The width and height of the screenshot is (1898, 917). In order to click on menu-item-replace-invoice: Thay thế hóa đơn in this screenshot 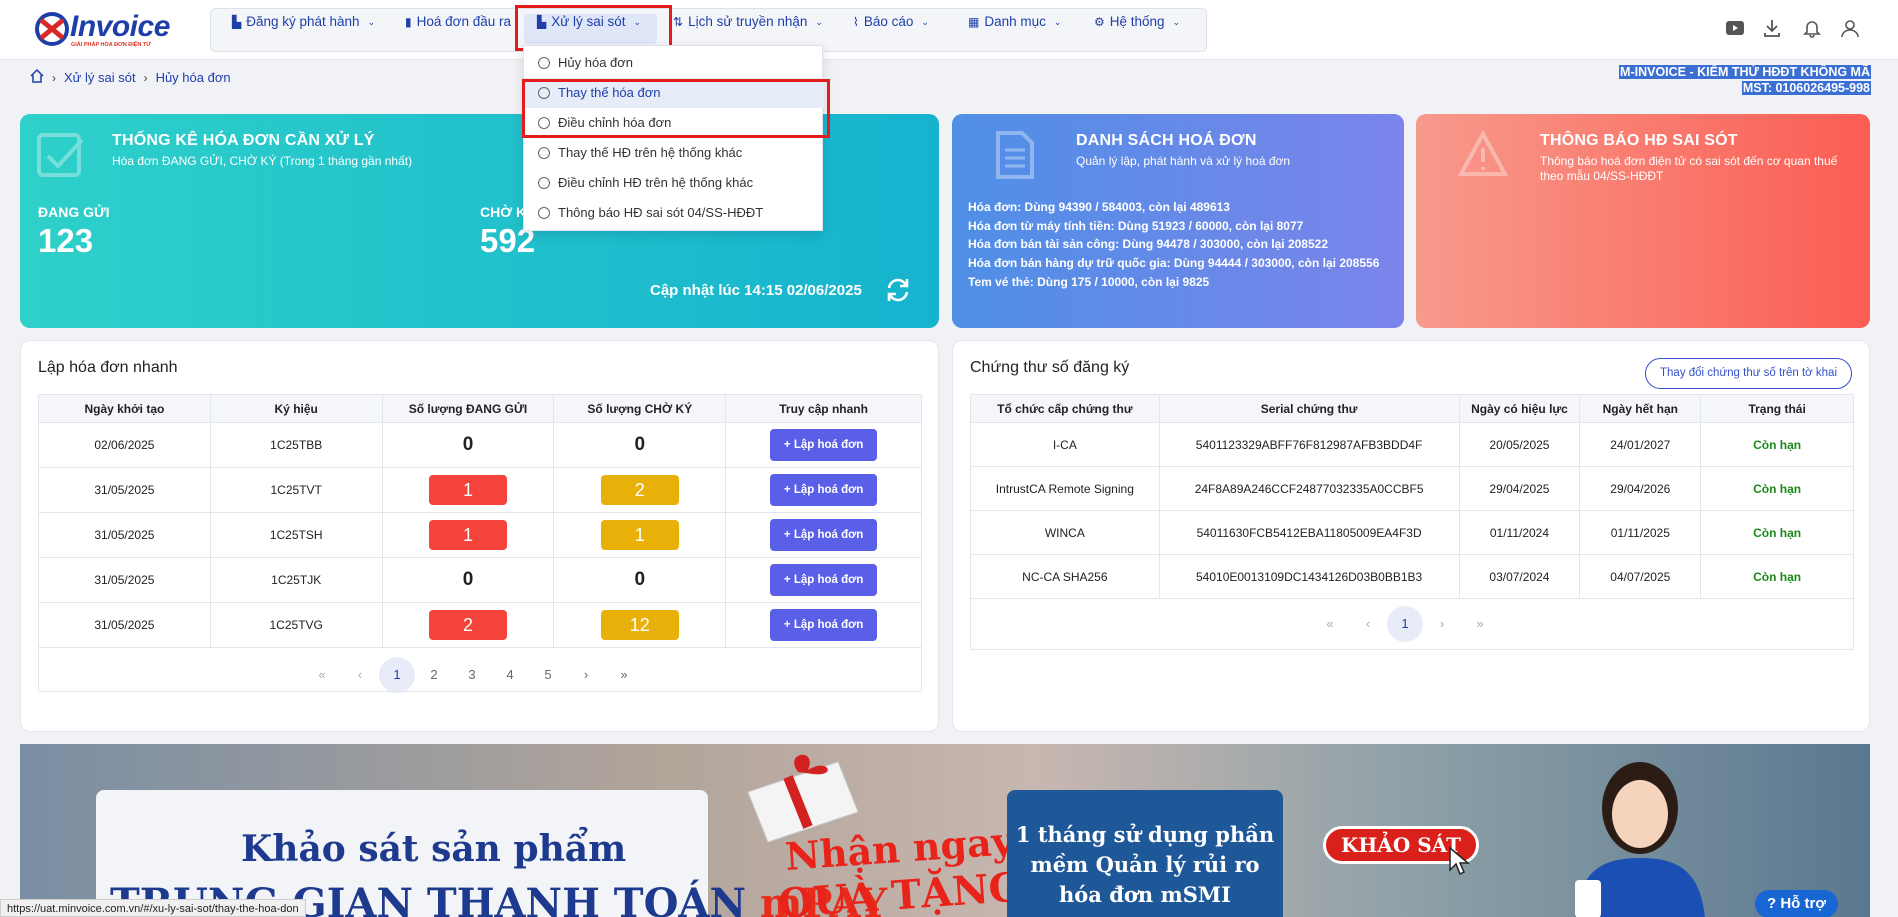, I will do `click(674, 93)`.